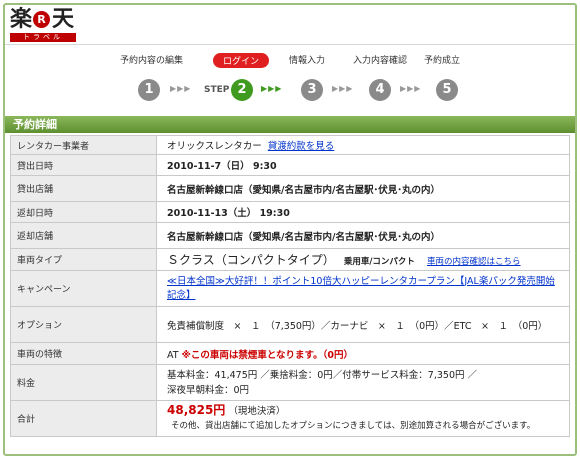 The width and height of the screenshot is (580, 459). Describe the element at coordinates (474, 262) in the screenshot. I see `car-details-link: 車両の内容確認はこちら` at that location.